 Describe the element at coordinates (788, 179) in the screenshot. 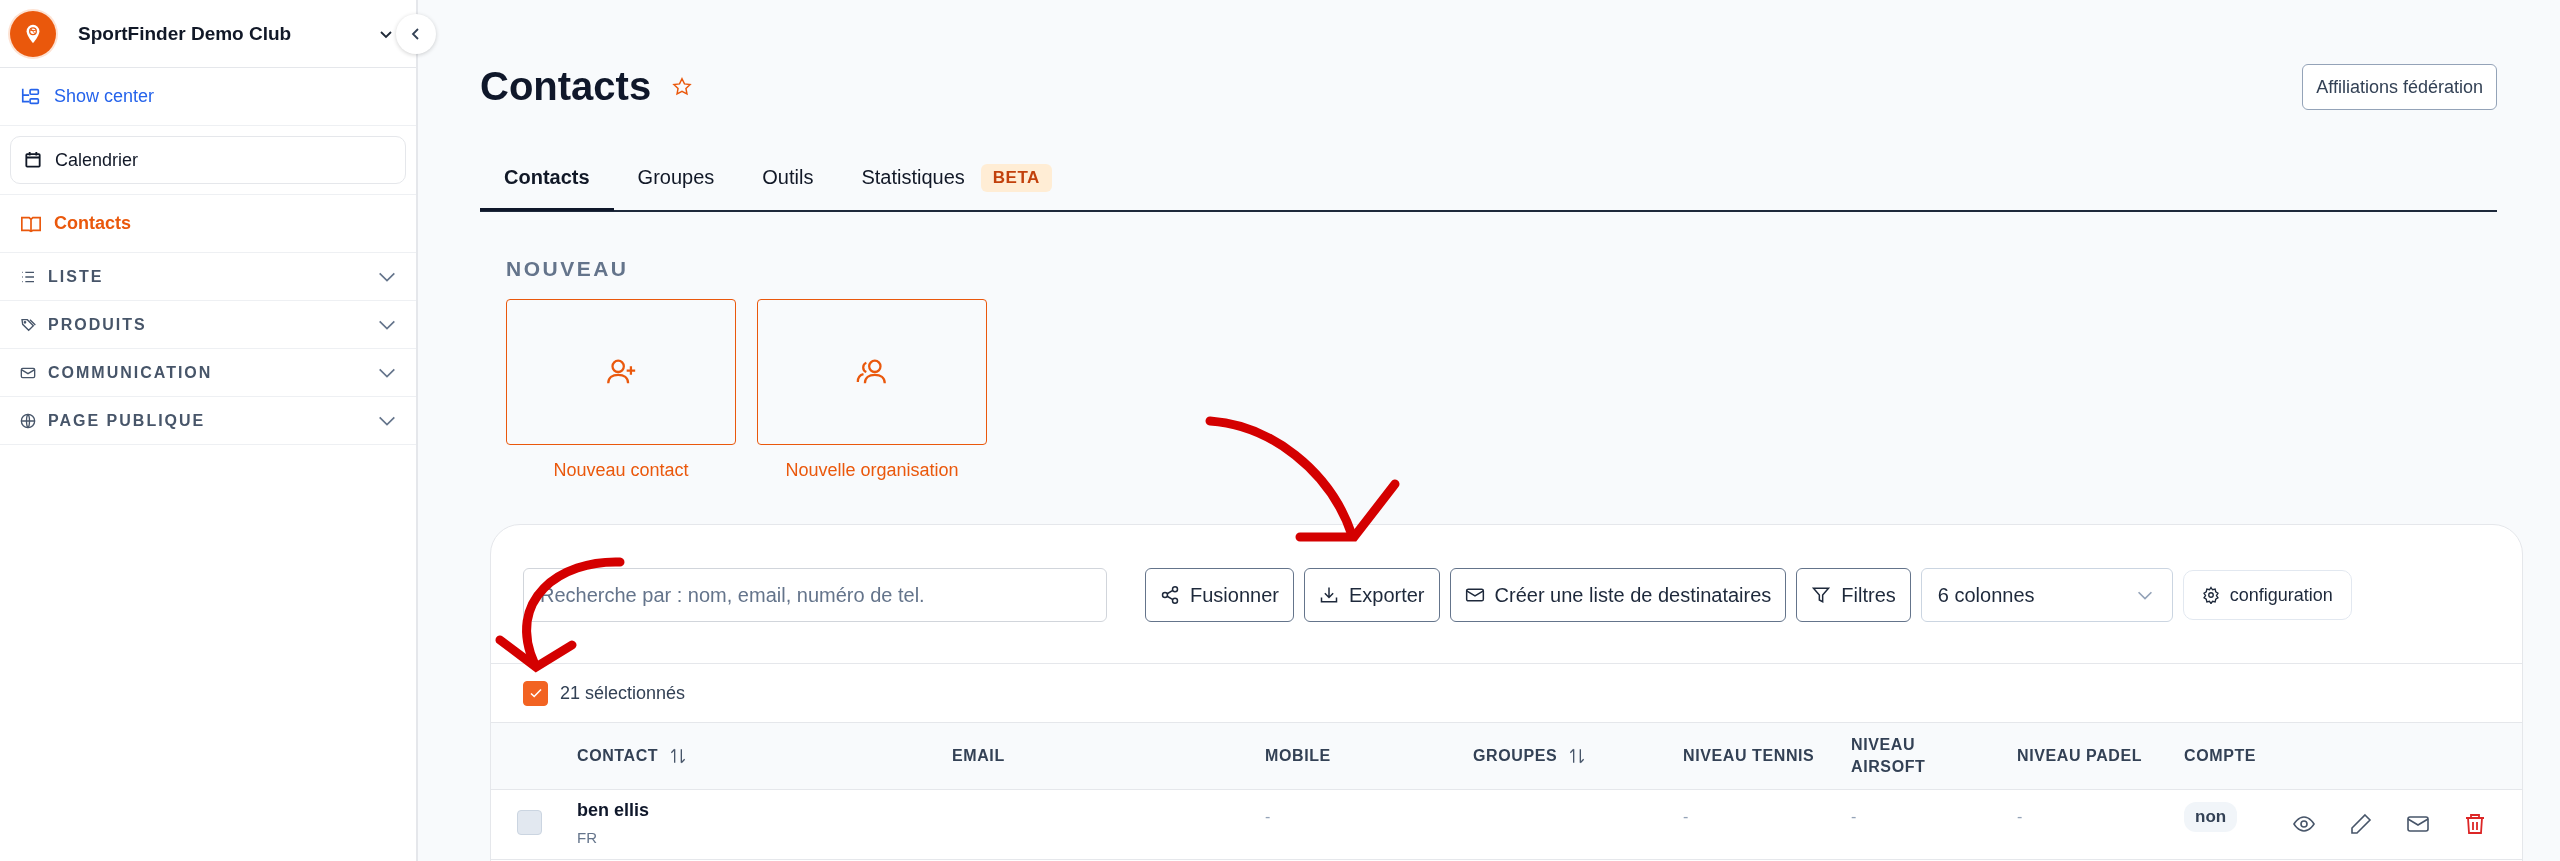

I see `tab: Outils` at that location.